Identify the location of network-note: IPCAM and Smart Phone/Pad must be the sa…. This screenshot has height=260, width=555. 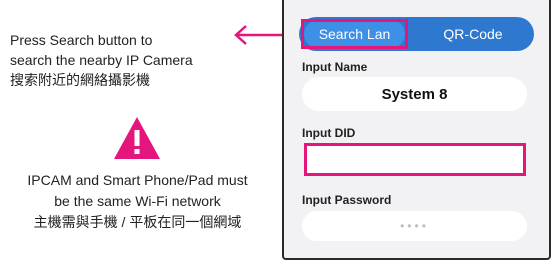
(137, 201).